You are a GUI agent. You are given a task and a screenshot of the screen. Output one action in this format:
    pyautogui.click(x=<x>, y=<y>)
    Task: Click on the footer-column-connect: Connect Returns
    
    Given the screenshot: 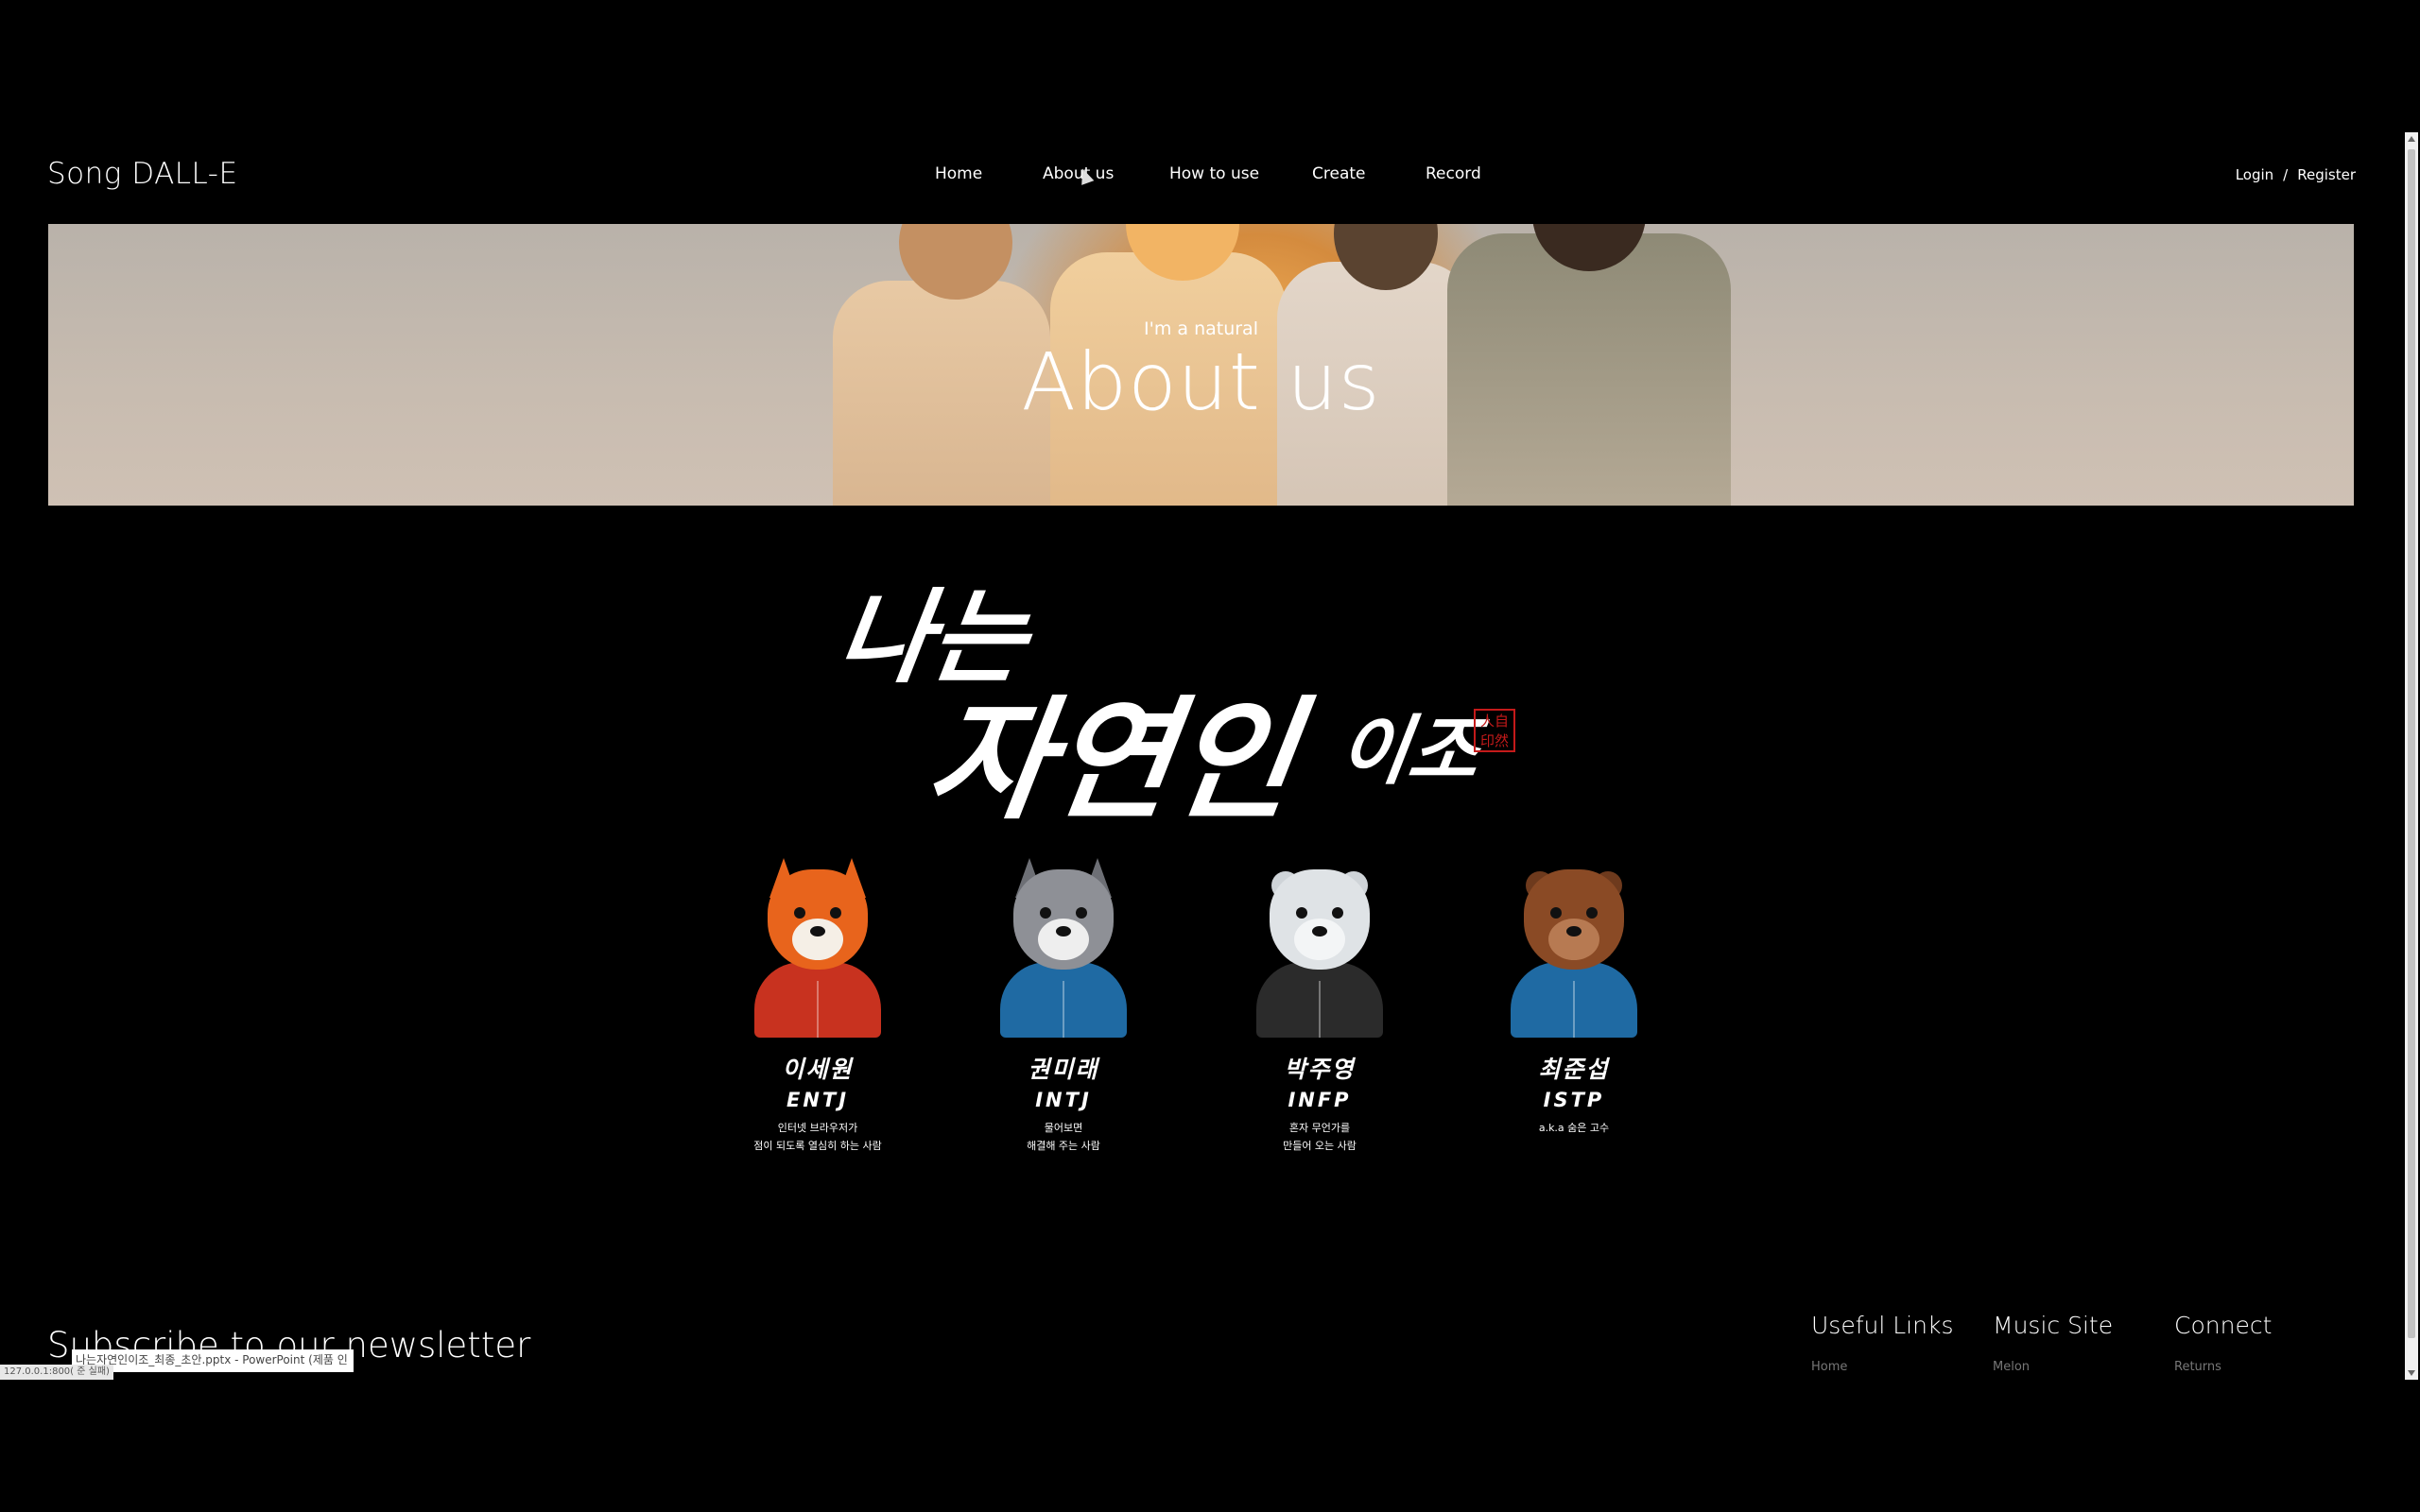 What is the action you would take?
    pyautogui.click(x=2223, y=1343)
    